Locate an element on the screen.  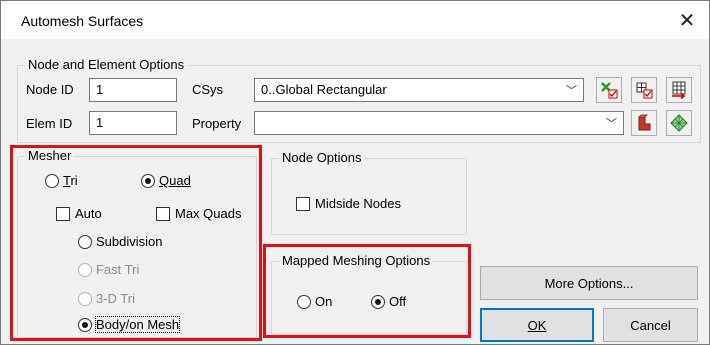
close-icon: ✕ is located at coordinates (687, 20).